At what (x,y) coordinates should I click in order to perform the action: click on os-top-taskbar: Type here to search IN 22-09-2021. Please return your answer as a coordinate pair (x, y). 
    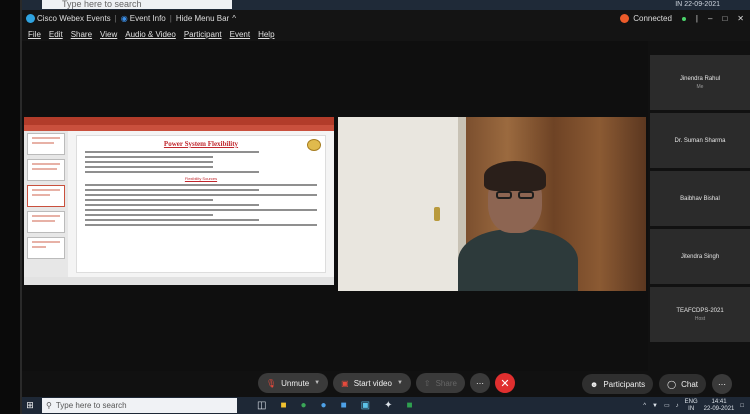
    Looking at the image, I should click on (386, 5).